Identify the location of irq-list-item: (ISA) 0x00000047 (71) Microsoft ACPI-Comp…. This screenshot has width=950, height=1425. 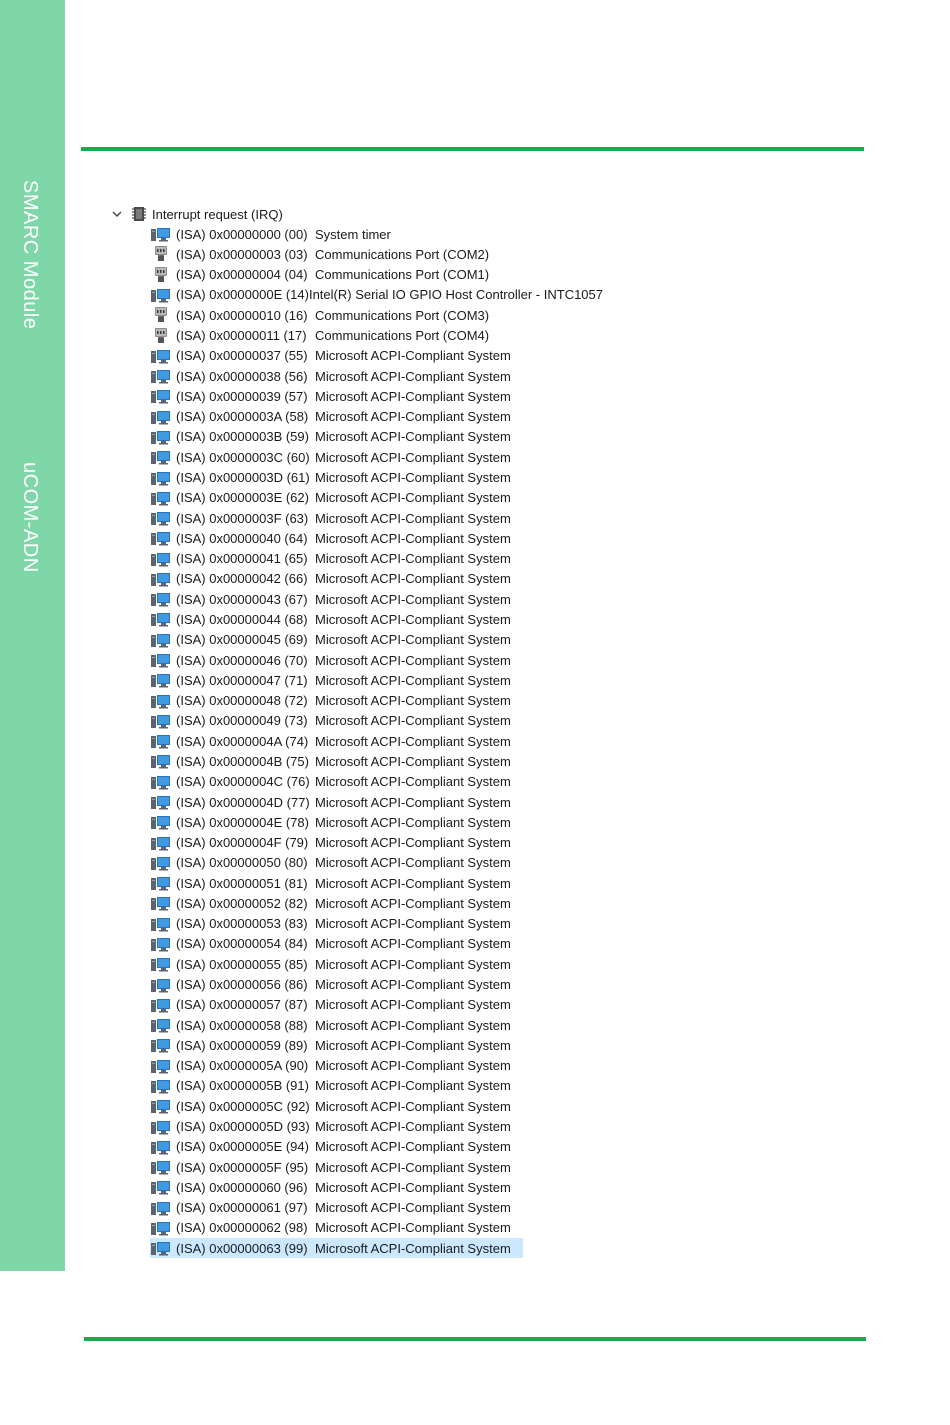
(336, 680).